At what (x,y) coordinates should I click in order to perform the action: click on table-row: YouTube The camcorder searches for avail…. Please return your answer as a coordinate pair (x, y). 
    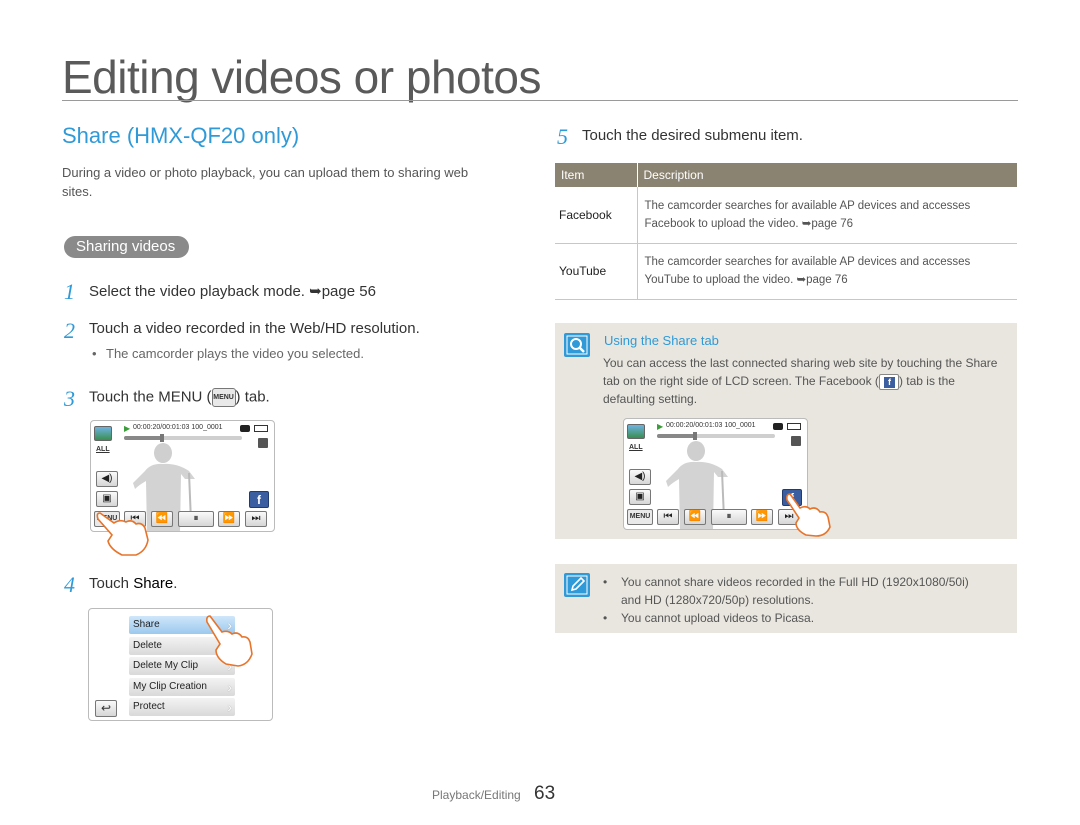
    Looking at the image, I should click on (786, 271).